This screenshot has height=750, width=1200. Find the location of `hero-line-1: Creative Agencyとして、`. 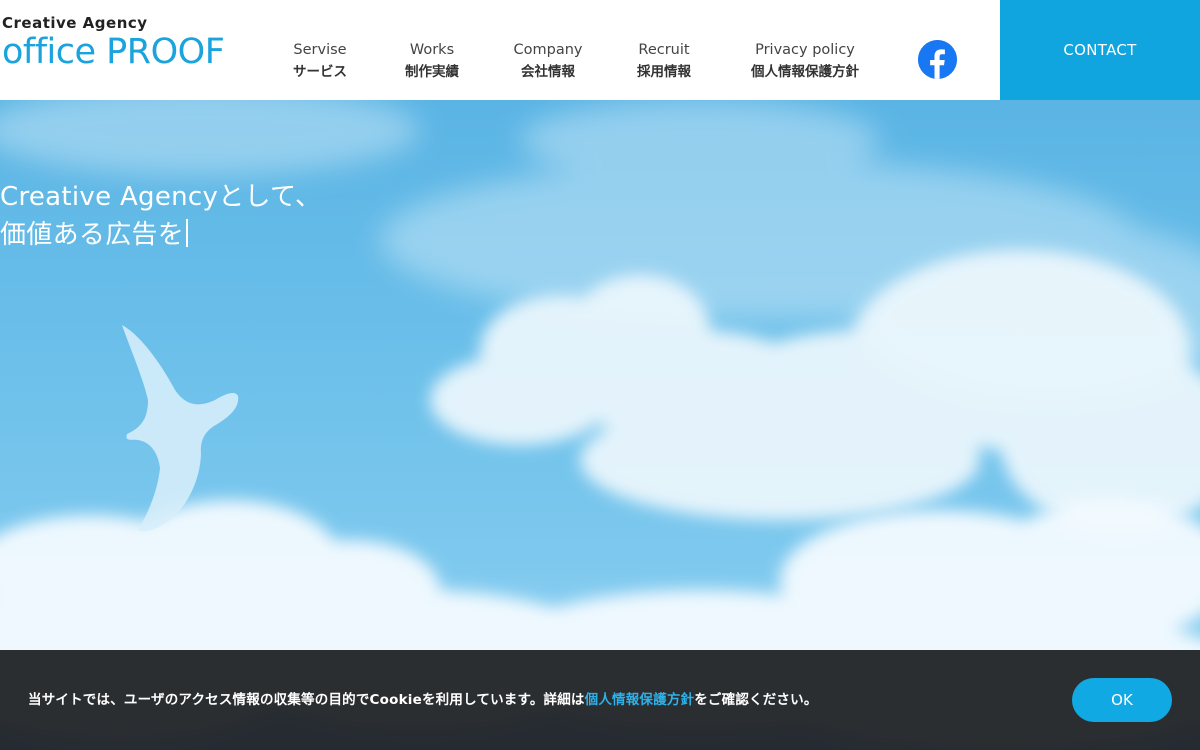

hero-line-1: Creative Agencyとして、 is located at coordinates (161, 197).